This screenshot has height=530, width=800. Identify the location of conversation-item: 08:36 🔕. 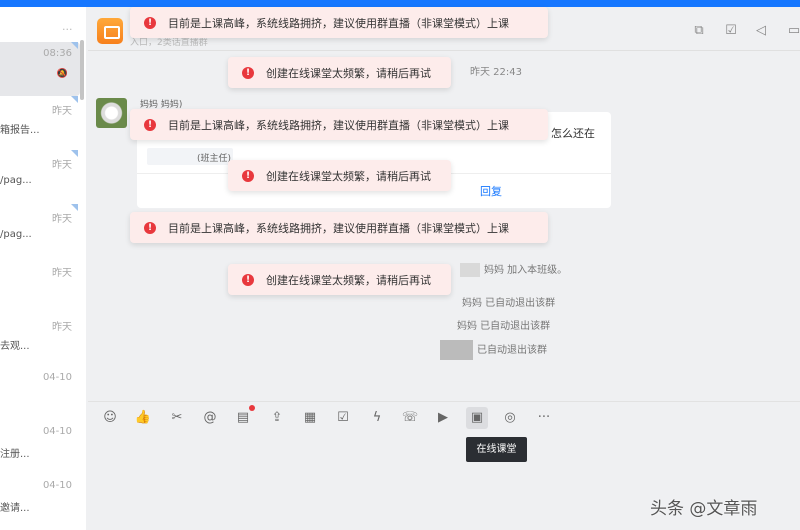
(40, 69).